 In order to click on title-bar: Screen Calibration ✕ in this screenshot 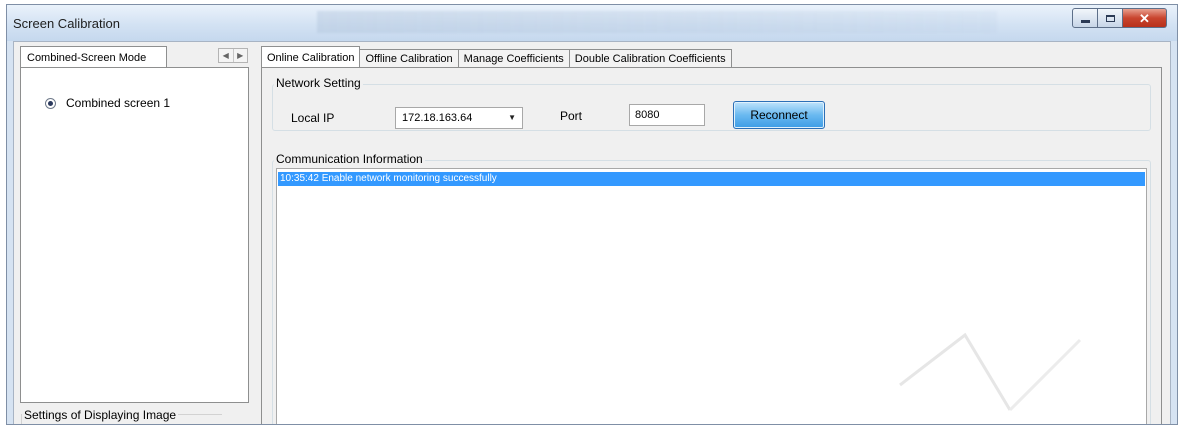, I will do `click(592, 23)`.